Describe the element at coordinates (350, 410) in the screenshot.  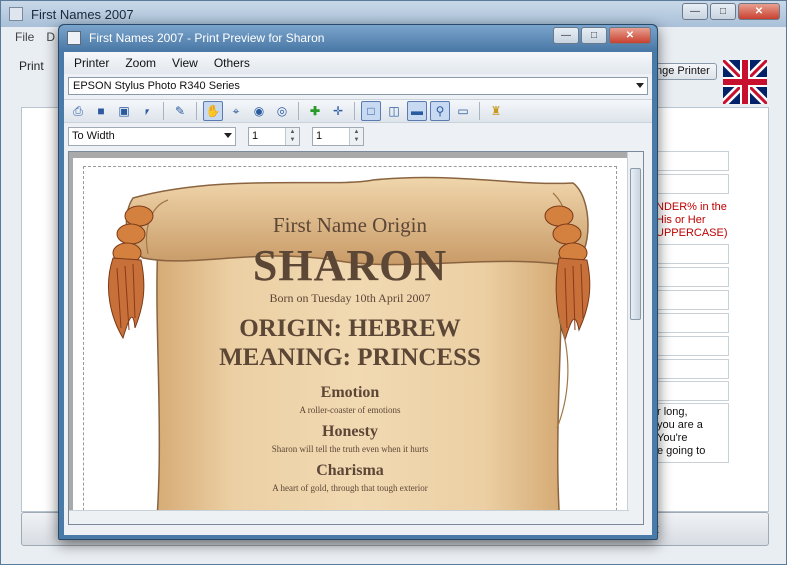
I see `trait-description: A roller-coaster of emotions` at that location.